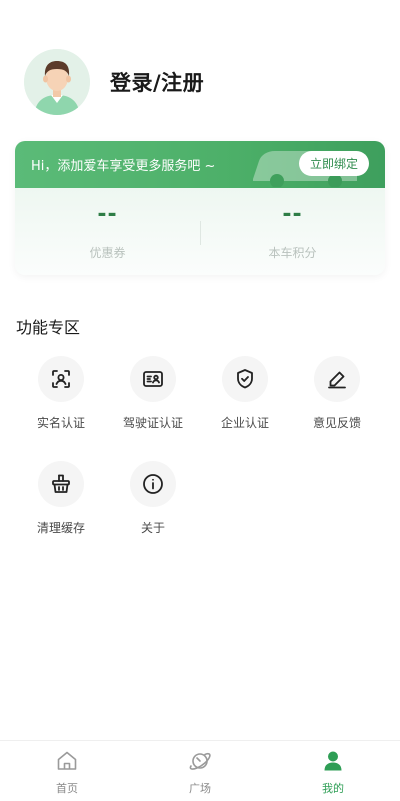 This screenshot has height=801, width=400. What do you see at coordinates (60, 423) in the screenshot?
I see `fn-label: 实名认证` at bounding box center [60, 423].